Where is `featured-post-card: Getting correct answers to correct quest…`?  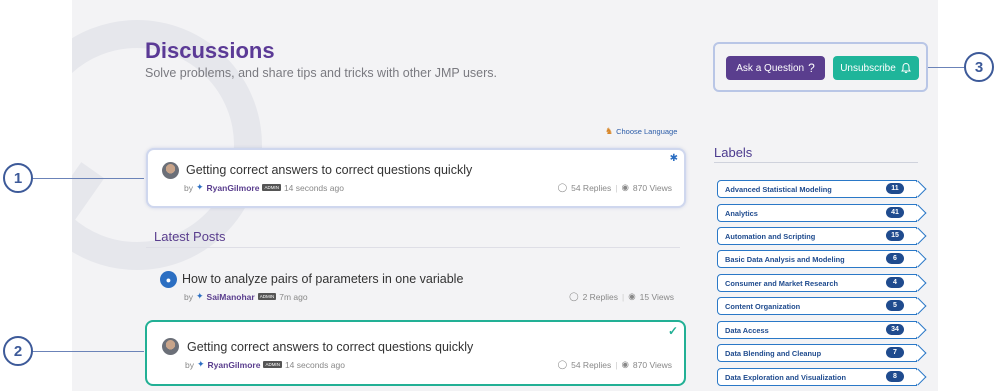
featured-post-card: Getting correct answers to correct quest… is located at coordinates (416, 178).